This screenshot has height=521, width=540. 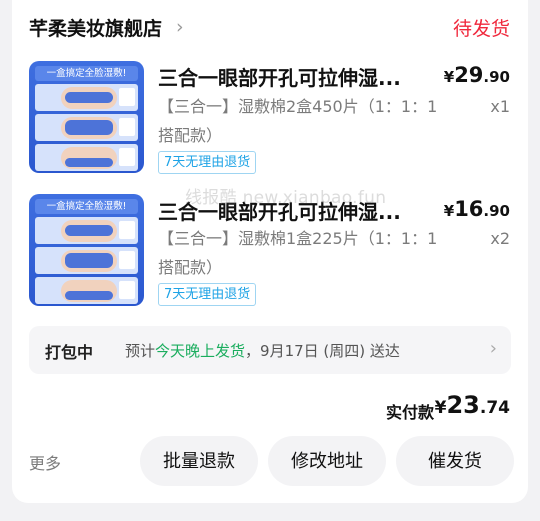 What do you see at coordinates (322, 351) in the screenshot?
I see `shipping-suffix: ，9月17日 (周四) 送达` at bounding box center [322, 351].